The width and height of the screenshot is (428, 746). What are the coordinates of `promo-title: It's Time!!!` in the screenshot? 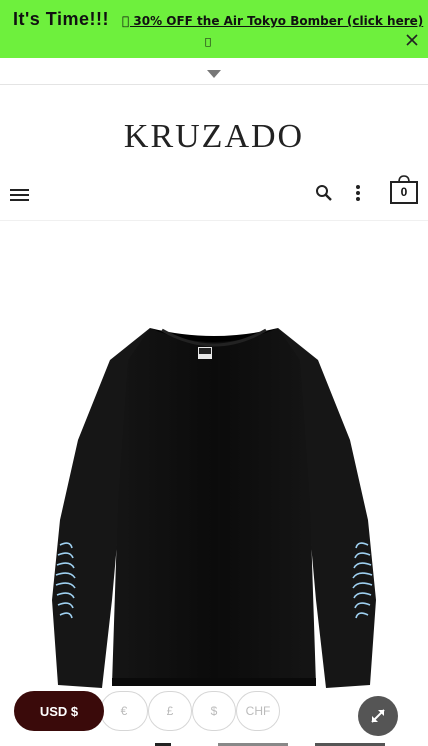 It's located at (61, 19).